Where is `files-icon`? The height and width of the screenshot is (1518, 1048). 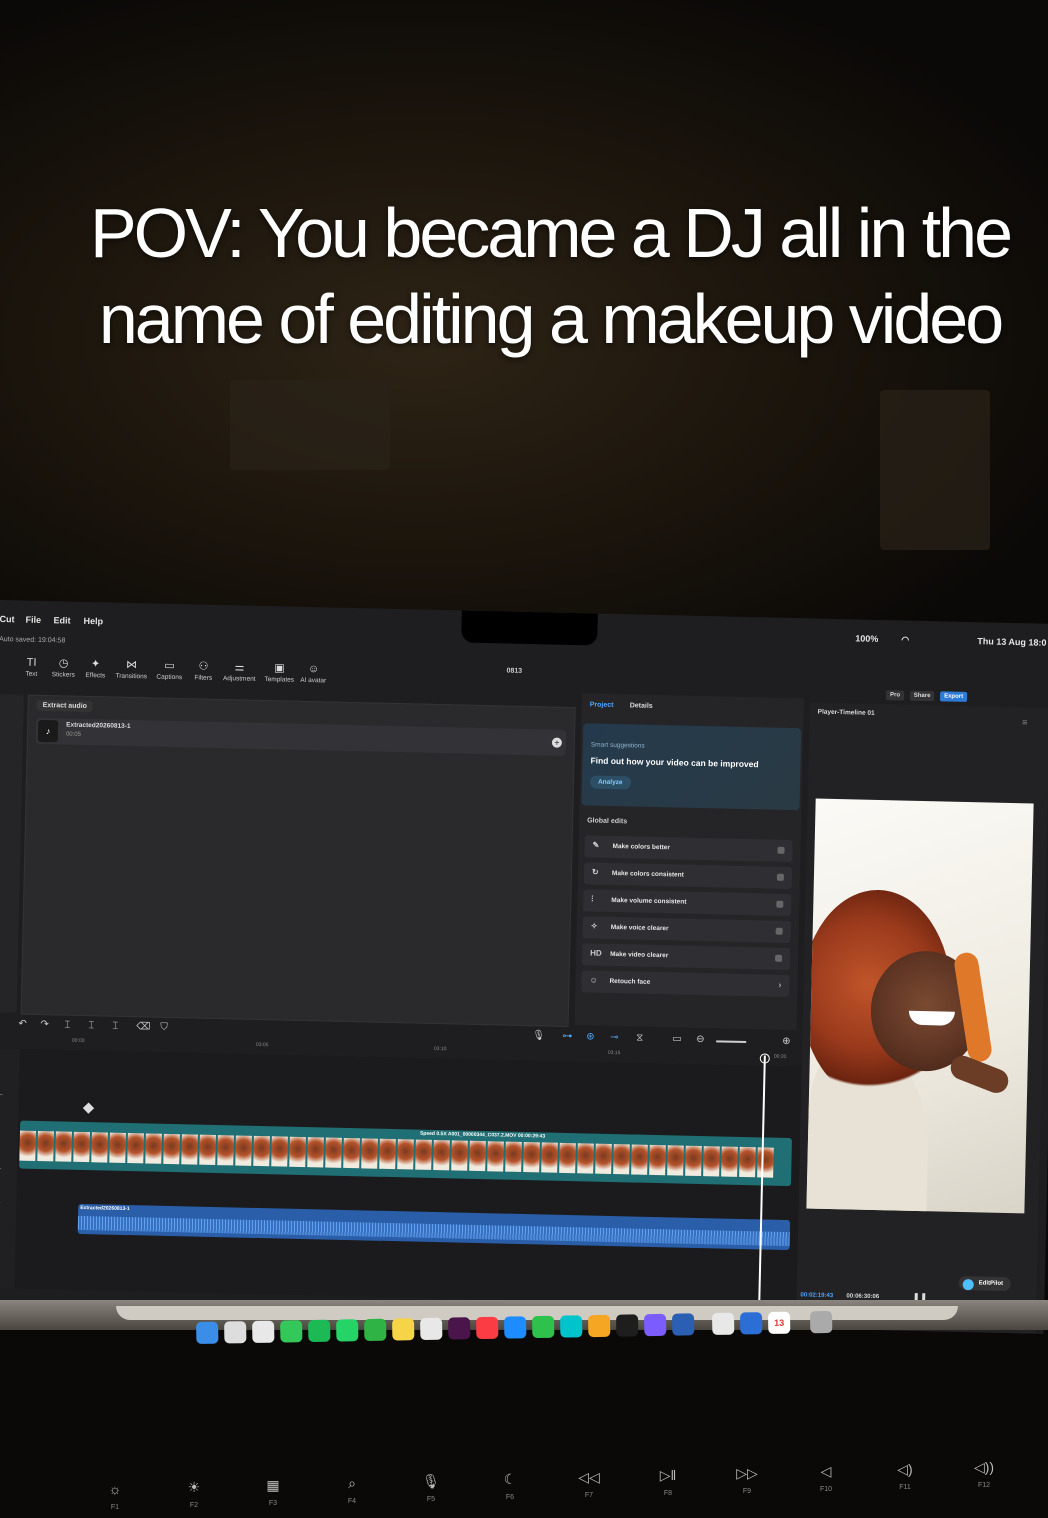
files-icon is located at coordinates (751, 1323).